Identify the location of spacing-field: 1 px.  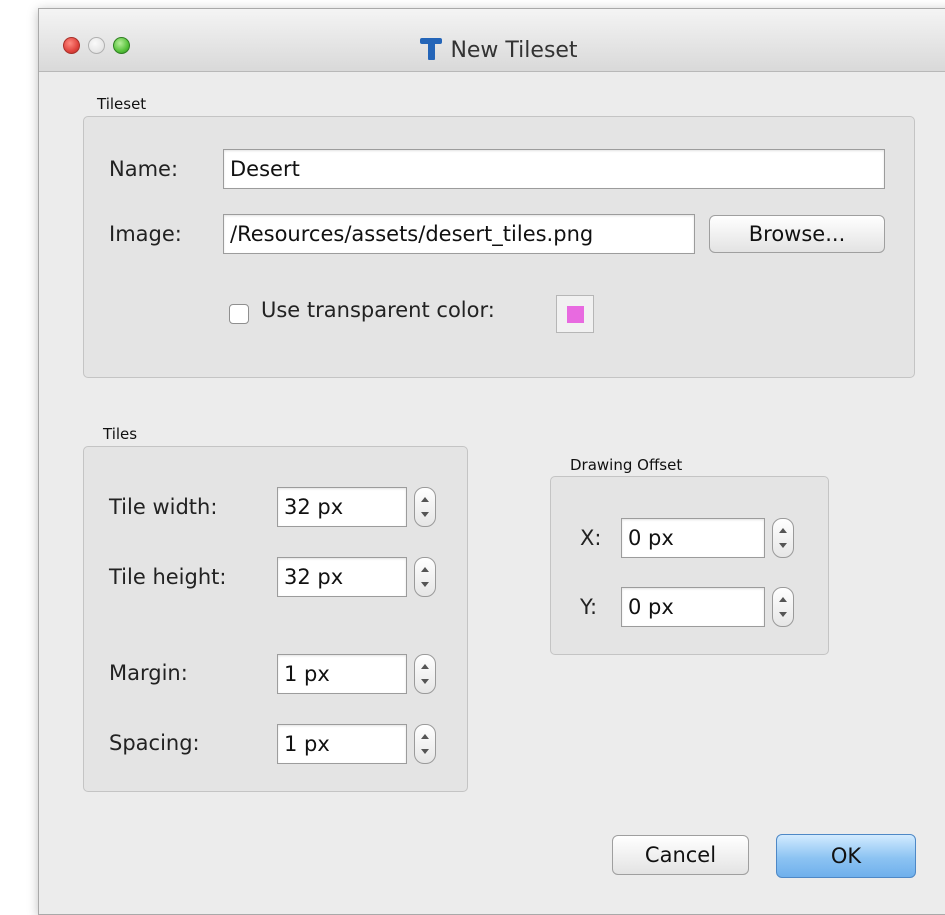
(342, 744).